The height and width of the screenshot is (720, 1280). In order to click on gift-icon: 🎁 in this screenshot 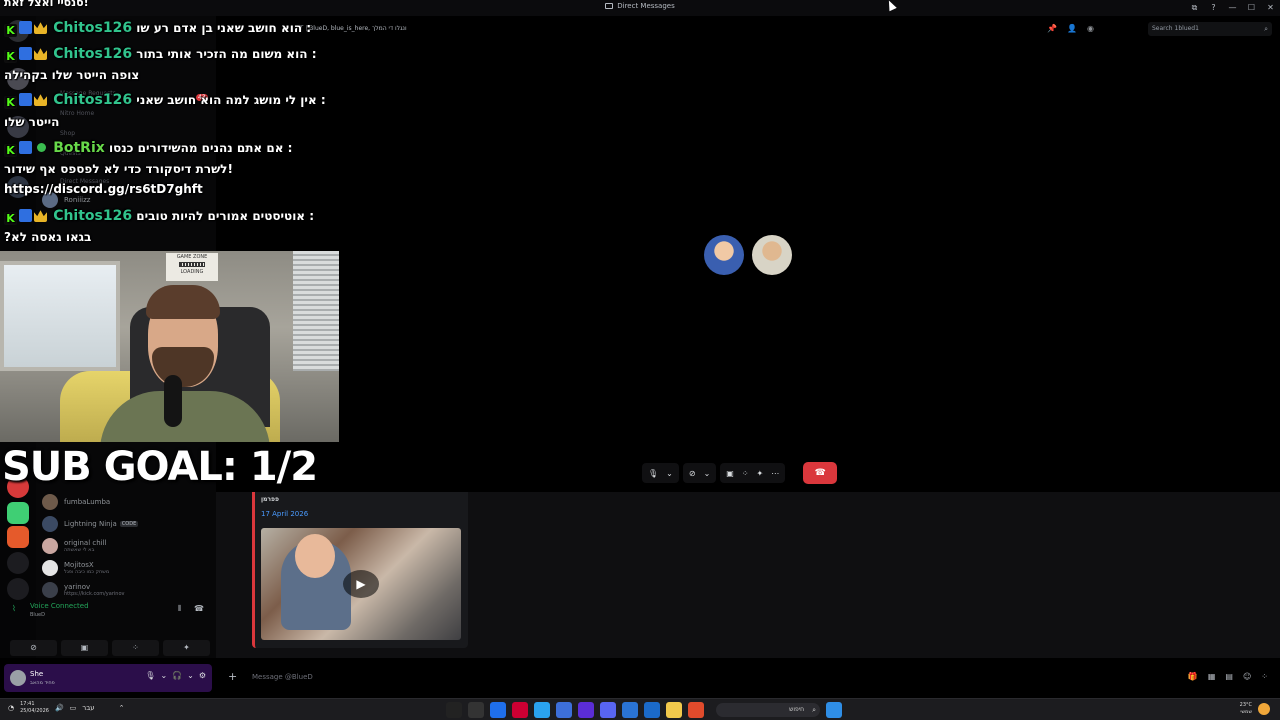, I will do `click(1193, 676)`.